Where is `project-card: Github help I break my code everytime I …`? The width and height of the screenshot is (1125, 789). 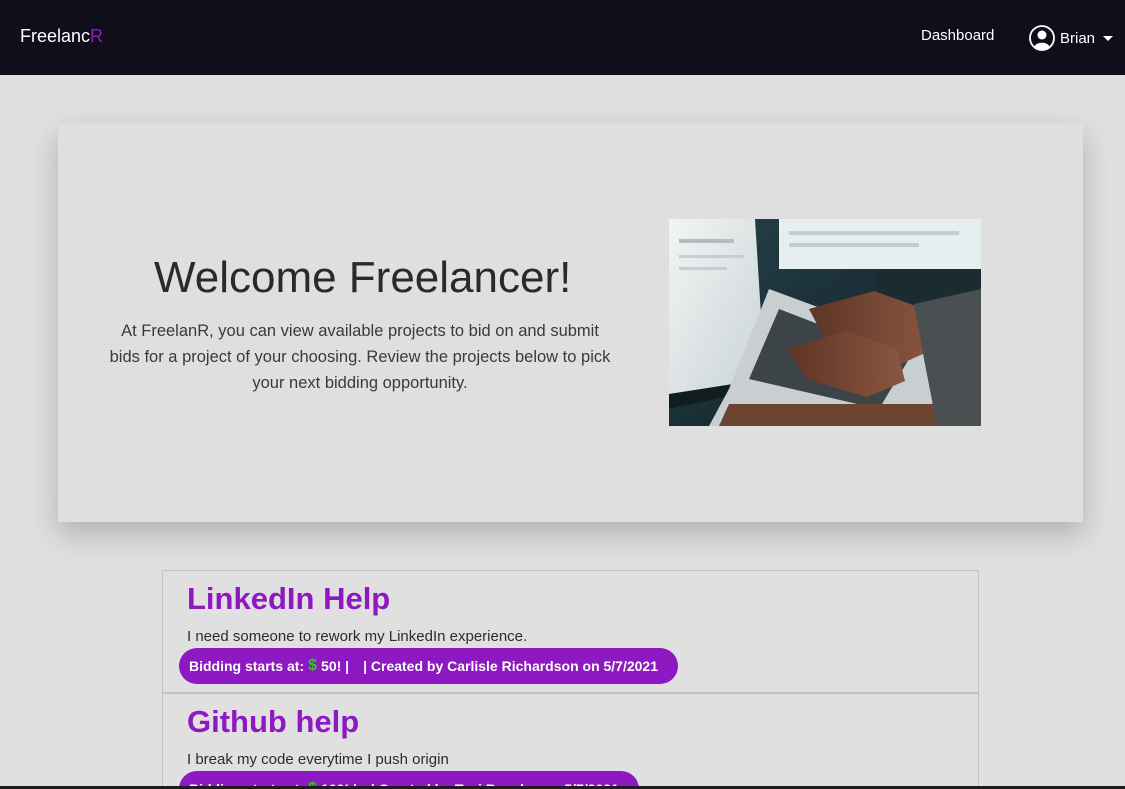 project-card: Github help I break my code everytime I … is located at coordinates (570, 741).